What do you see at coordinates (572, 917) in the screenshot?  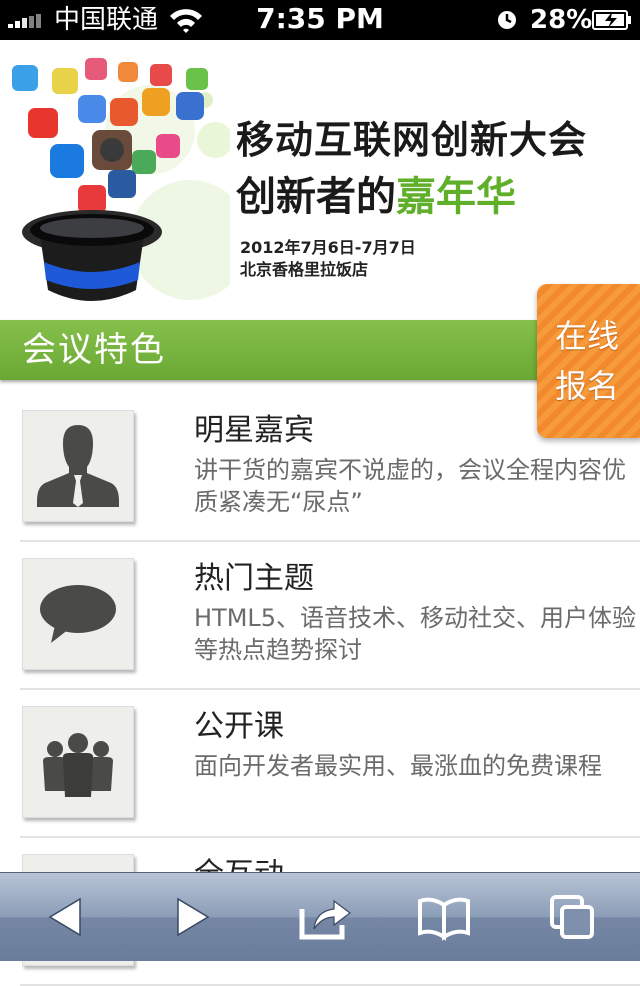 I see `tabs-icon` at bounding box center [572, 917].